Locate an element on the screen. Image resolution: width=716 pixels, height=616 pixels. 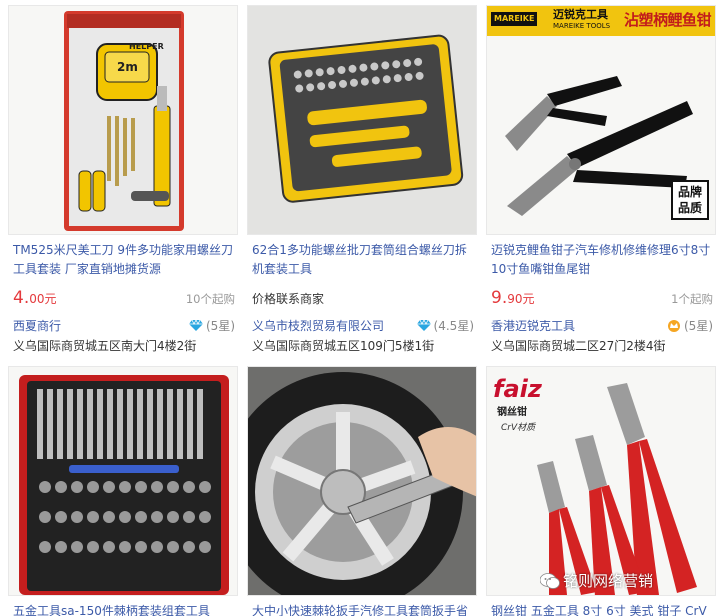
price-row: 4.00元 10个起购 is located at coordinates (124, 298).